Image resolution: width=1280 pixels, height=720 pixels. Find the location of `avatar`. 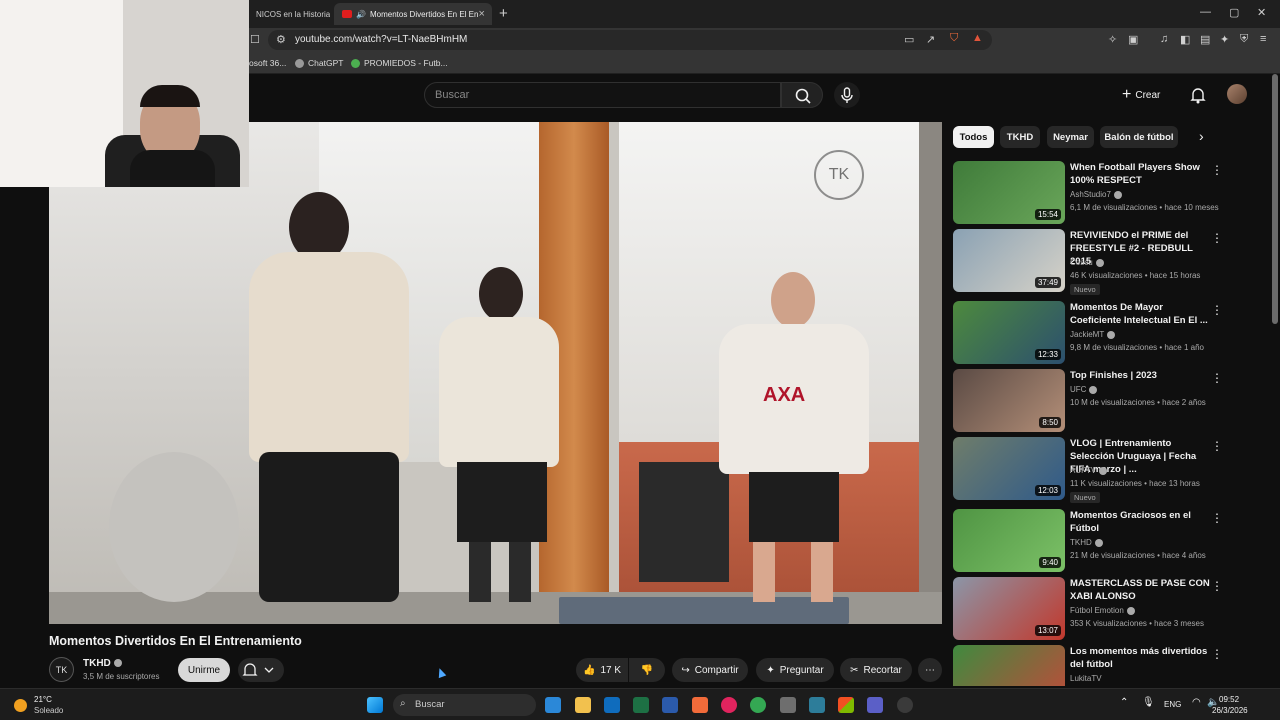

avatar is located at coordinates (1237, 94).